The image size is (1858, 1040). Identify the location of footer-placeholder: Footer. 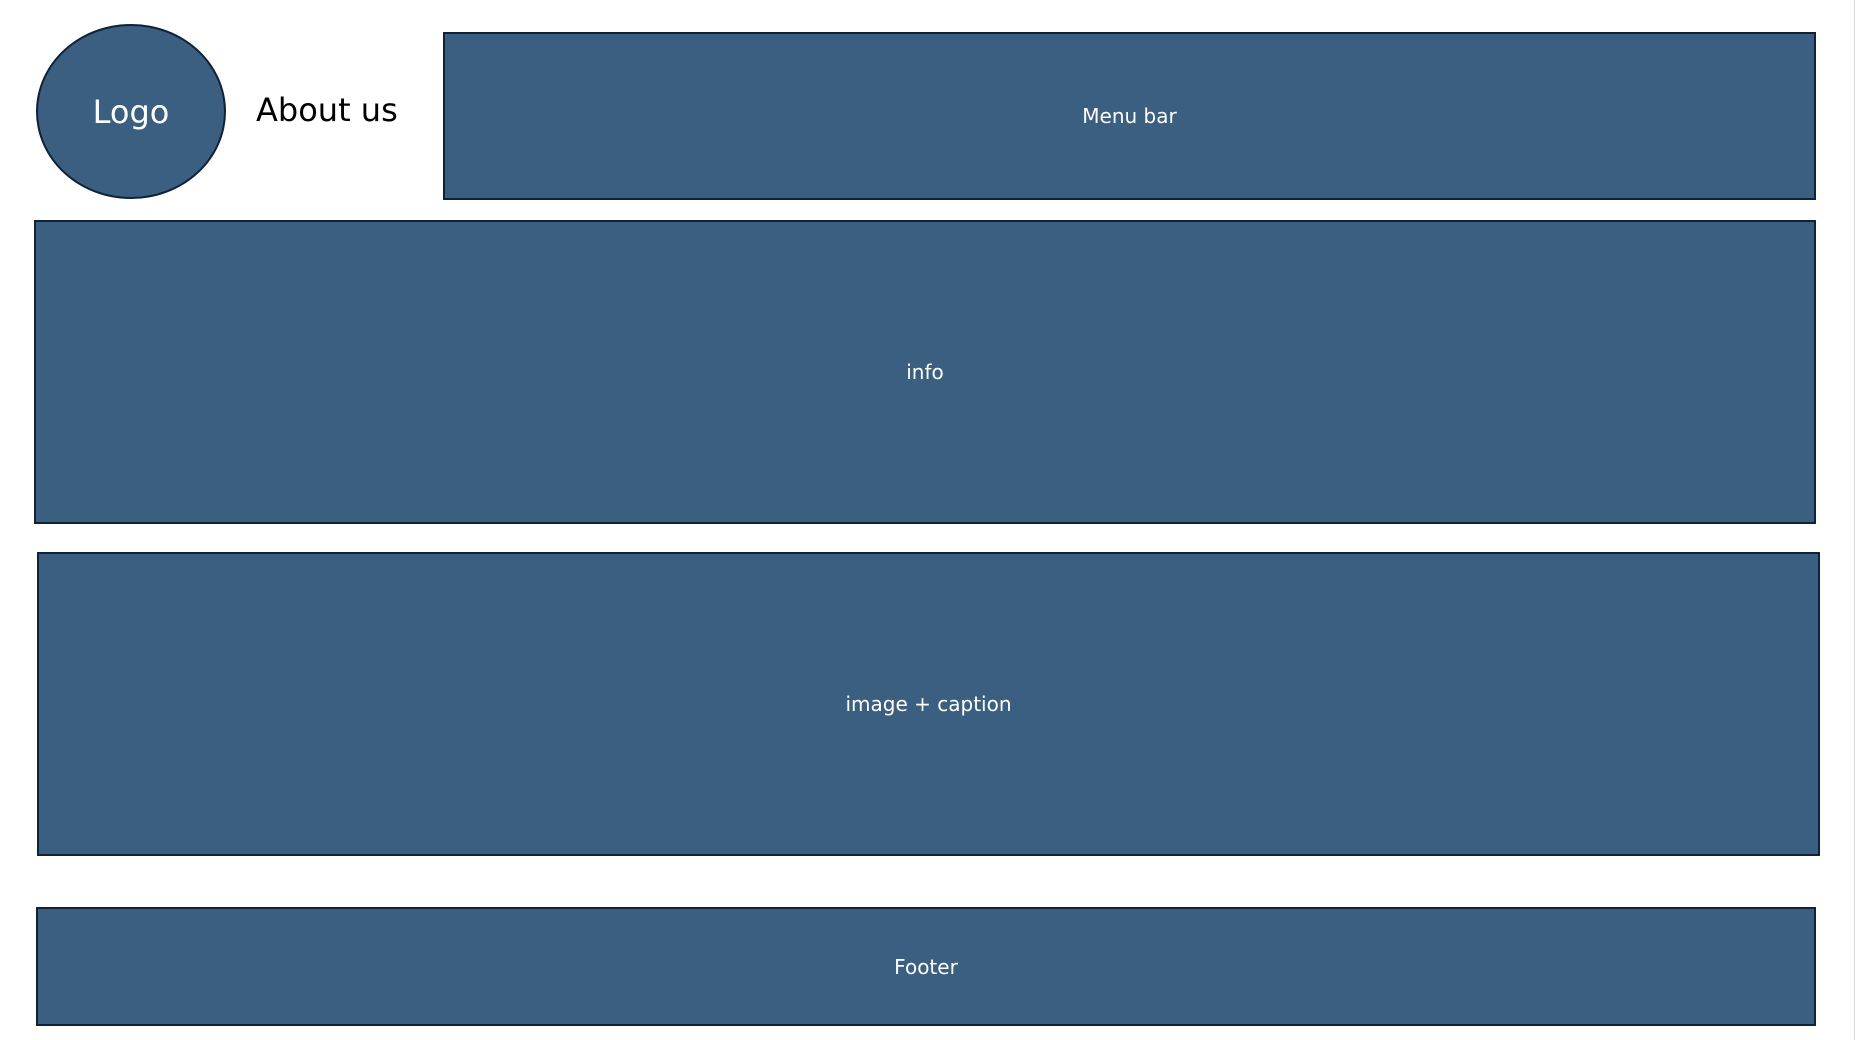
(926, 966).